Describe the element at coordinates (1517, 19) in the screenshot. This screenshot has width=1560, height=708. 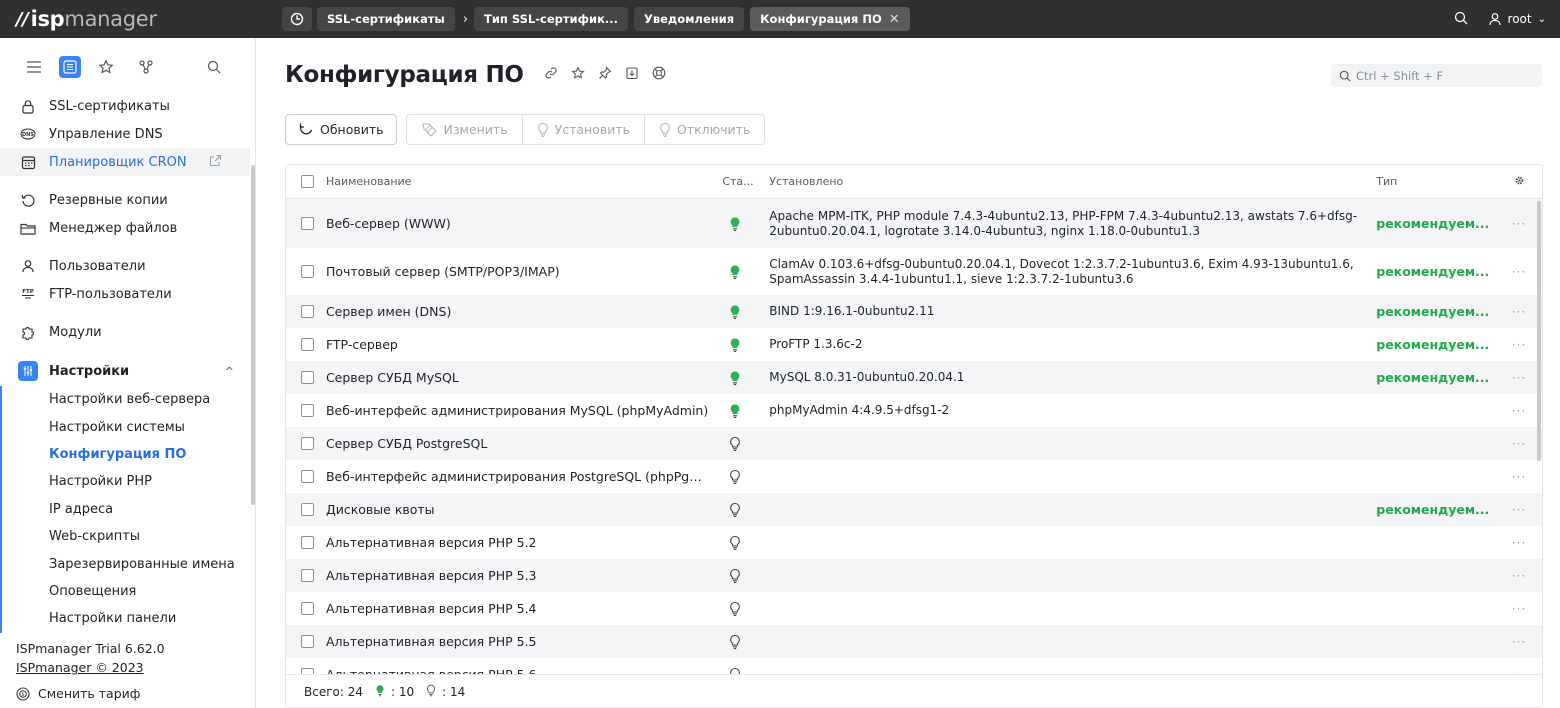
I see `user-menu: root ⌄` at that location.